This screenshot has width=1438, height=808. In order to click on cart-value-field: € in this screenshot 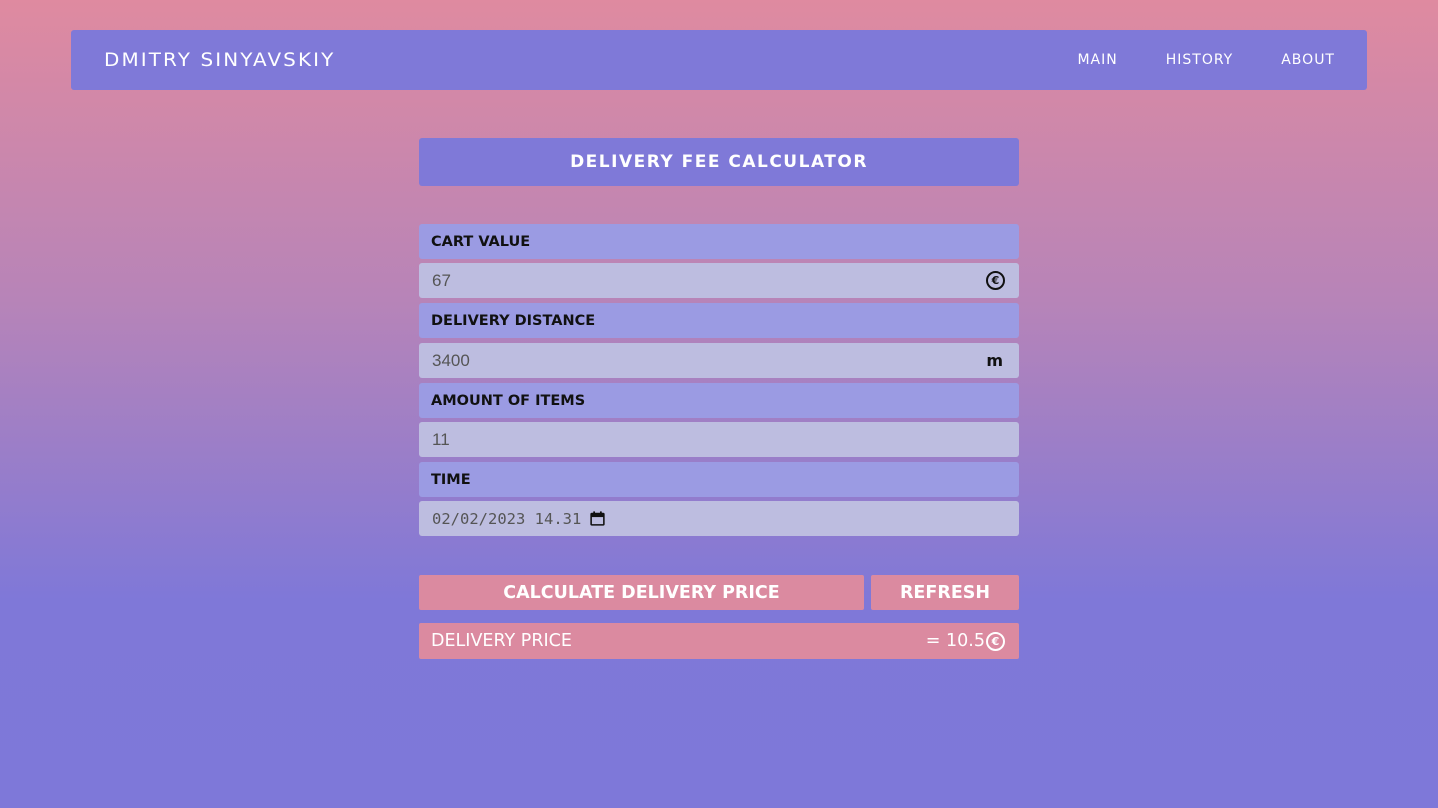, I will do `click(719, 280)`.